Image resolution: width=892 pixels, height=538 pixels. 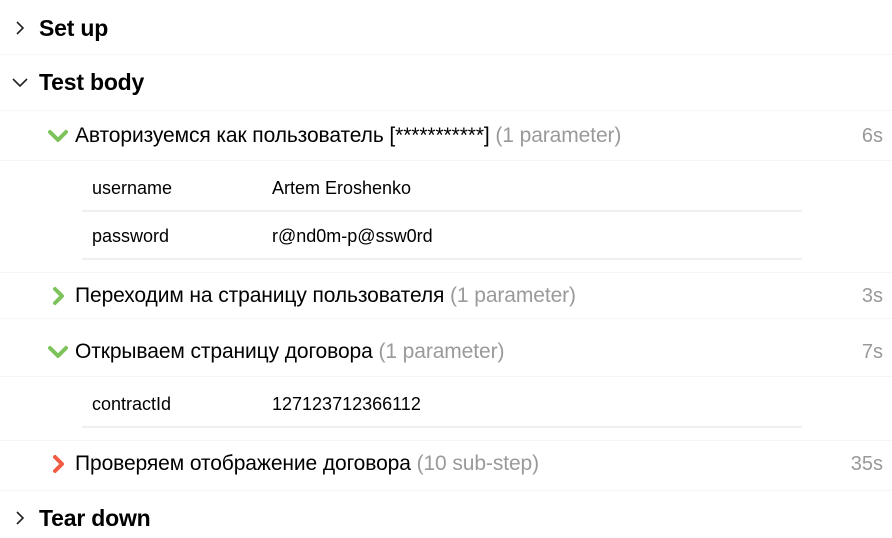 I want to click on parameter-name: contractId, so click(x=132, y=404).